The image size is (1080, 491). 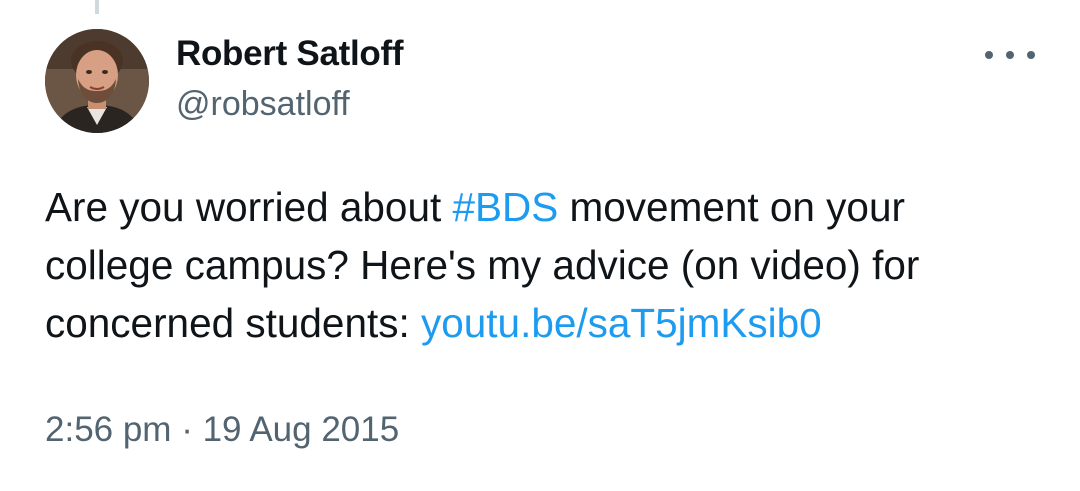 What do you see at coordinates (731, 207) in the screenshot?
I see `tweet-text-segment: movement on your` at bounding box center [731, 207].